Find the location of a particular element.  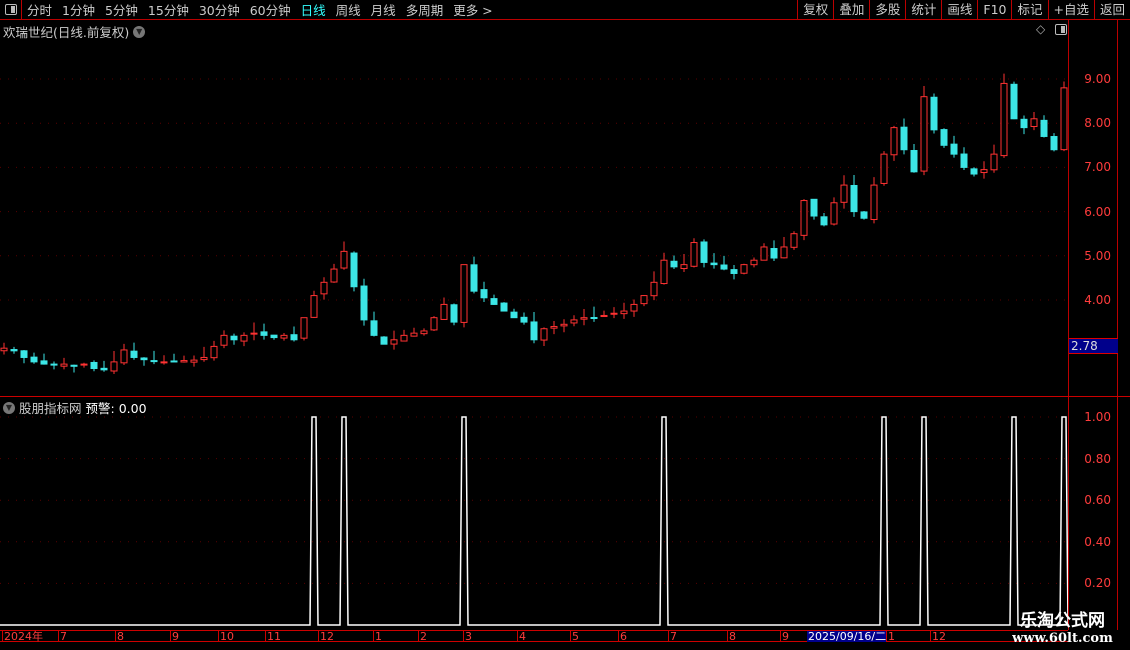

price-tick-label: 9.00 is located at coordinates (1097, 79).